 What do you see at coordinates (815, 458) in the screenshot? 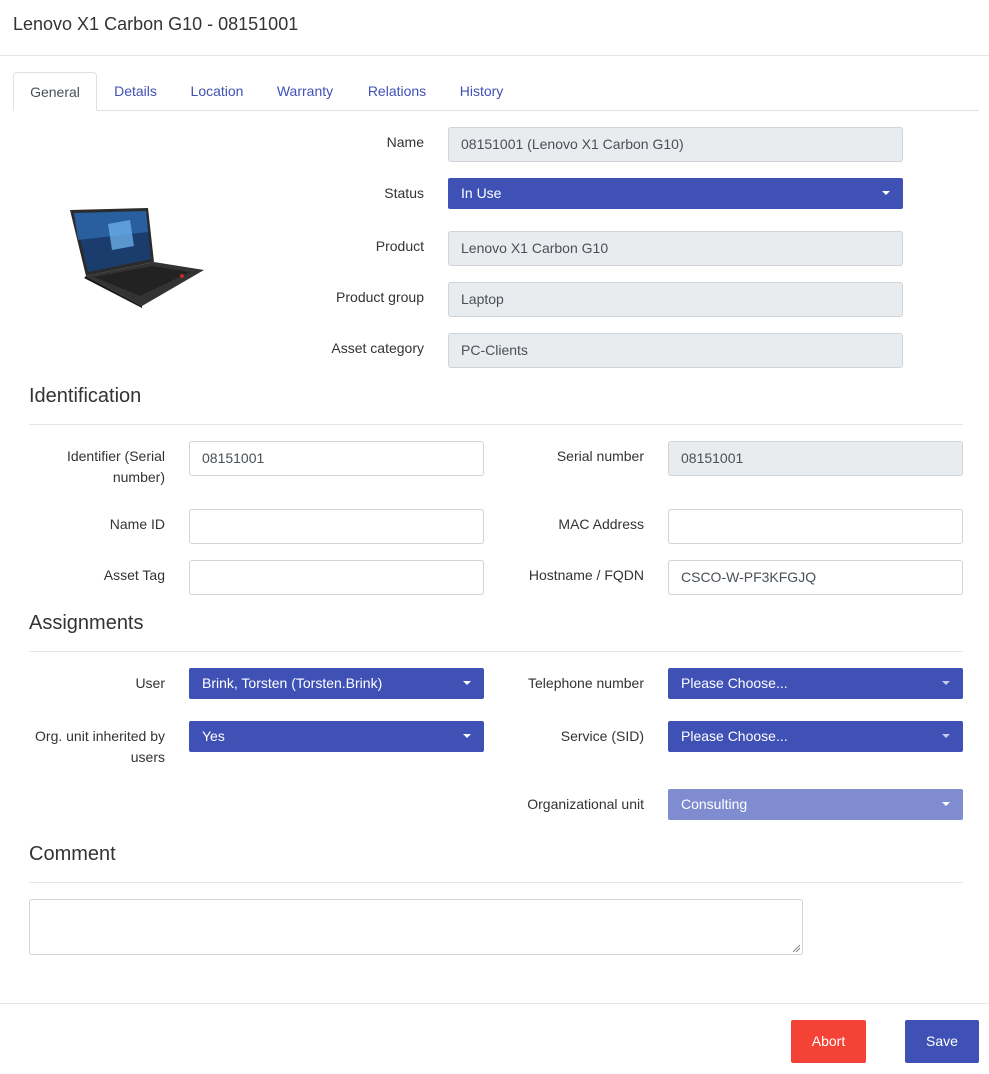
I see `serial-number-field: 08151001` at bounding box center [815, 458].